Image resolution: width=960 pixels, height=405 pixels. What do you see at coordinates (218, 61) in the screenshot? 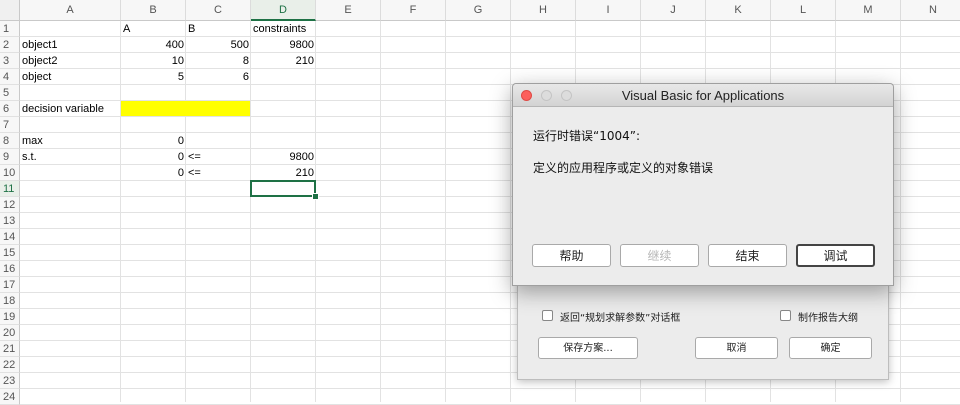
I see `cell-c3: 8` at bounding box center [218, 61].